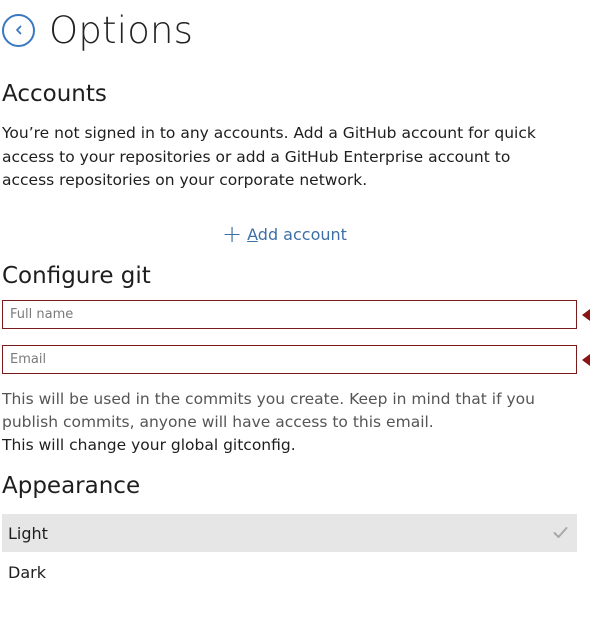 The height and width of the screenshot is (620, 590). What do you see at coordinates (586, 315) in the screenshot?
I see `full-name-error-marker` at bounding box center [586, 315].